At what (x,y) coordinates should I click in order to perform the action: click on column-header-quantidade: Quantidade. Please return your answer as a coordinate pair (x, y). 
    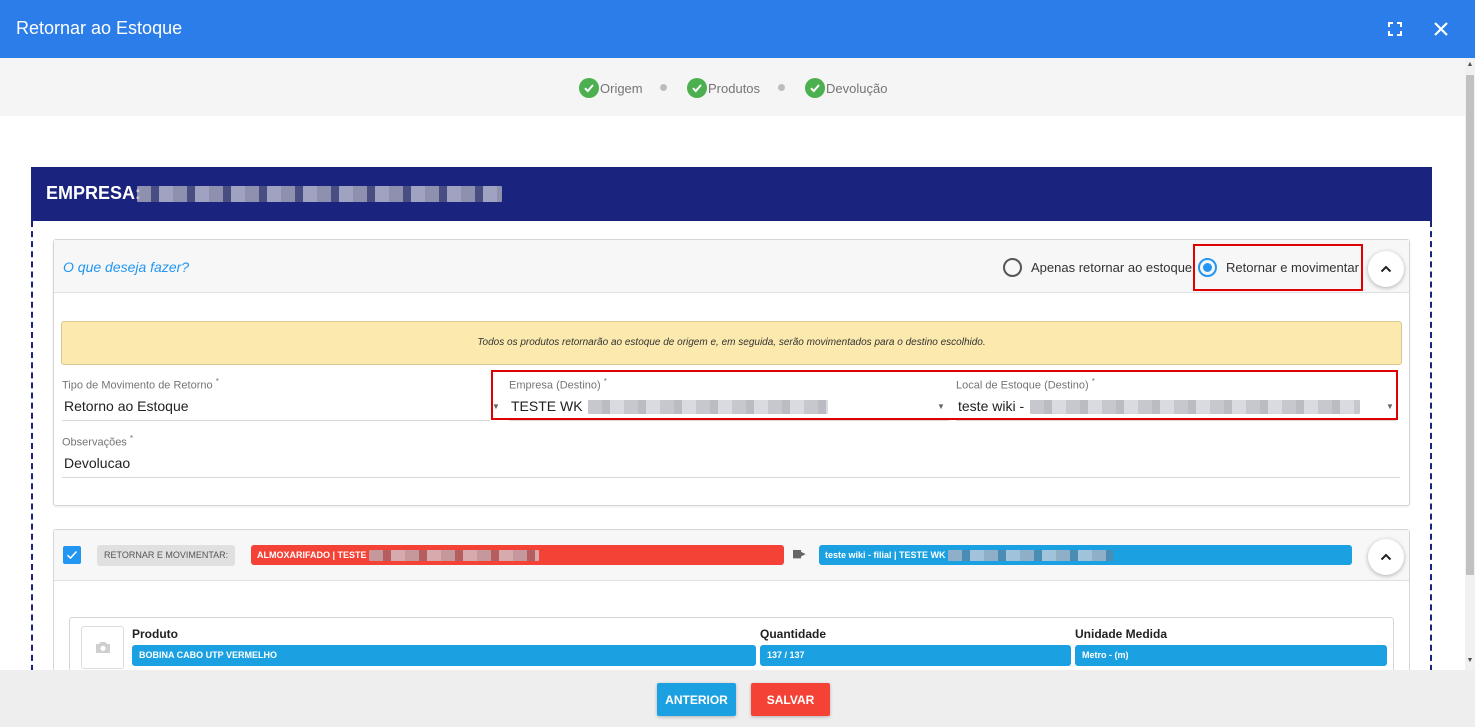
    Looking at the image, I should click on (793, 634).